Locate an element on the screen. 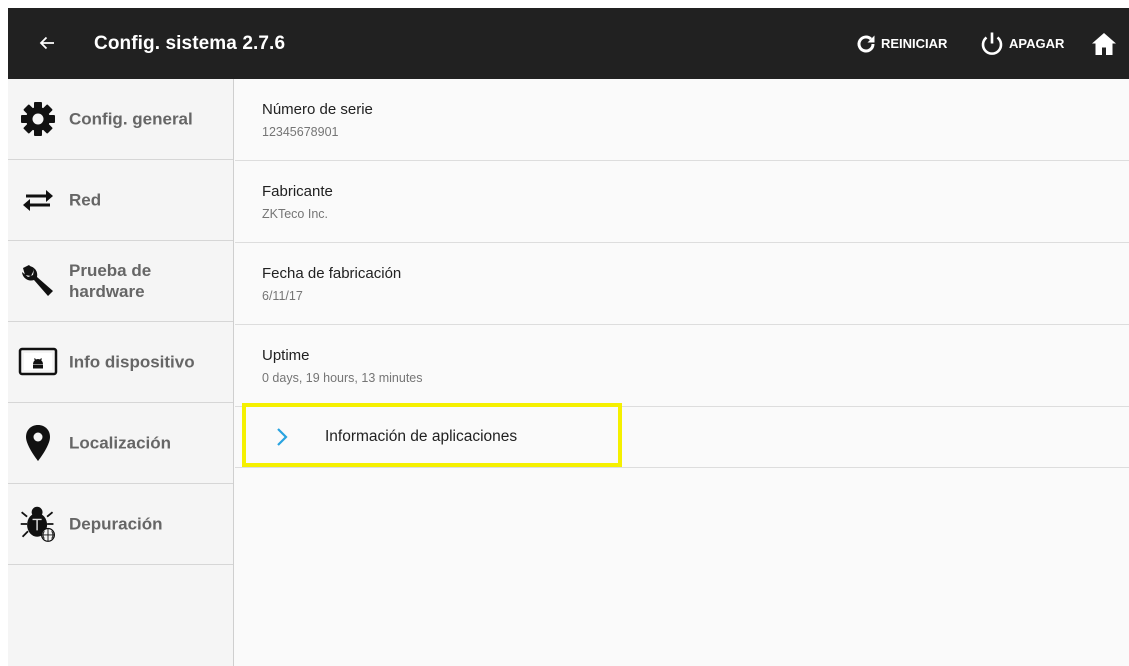  sidebar-item-general: Config. general is located at coordinates (120, 119).